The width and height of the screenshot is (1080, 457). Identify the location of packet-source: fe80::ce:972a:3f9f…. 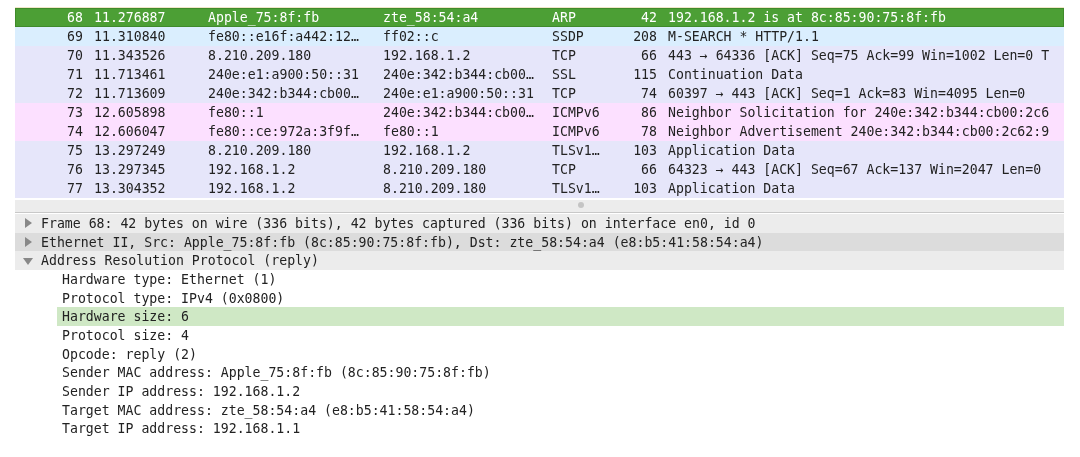
(283, 131).